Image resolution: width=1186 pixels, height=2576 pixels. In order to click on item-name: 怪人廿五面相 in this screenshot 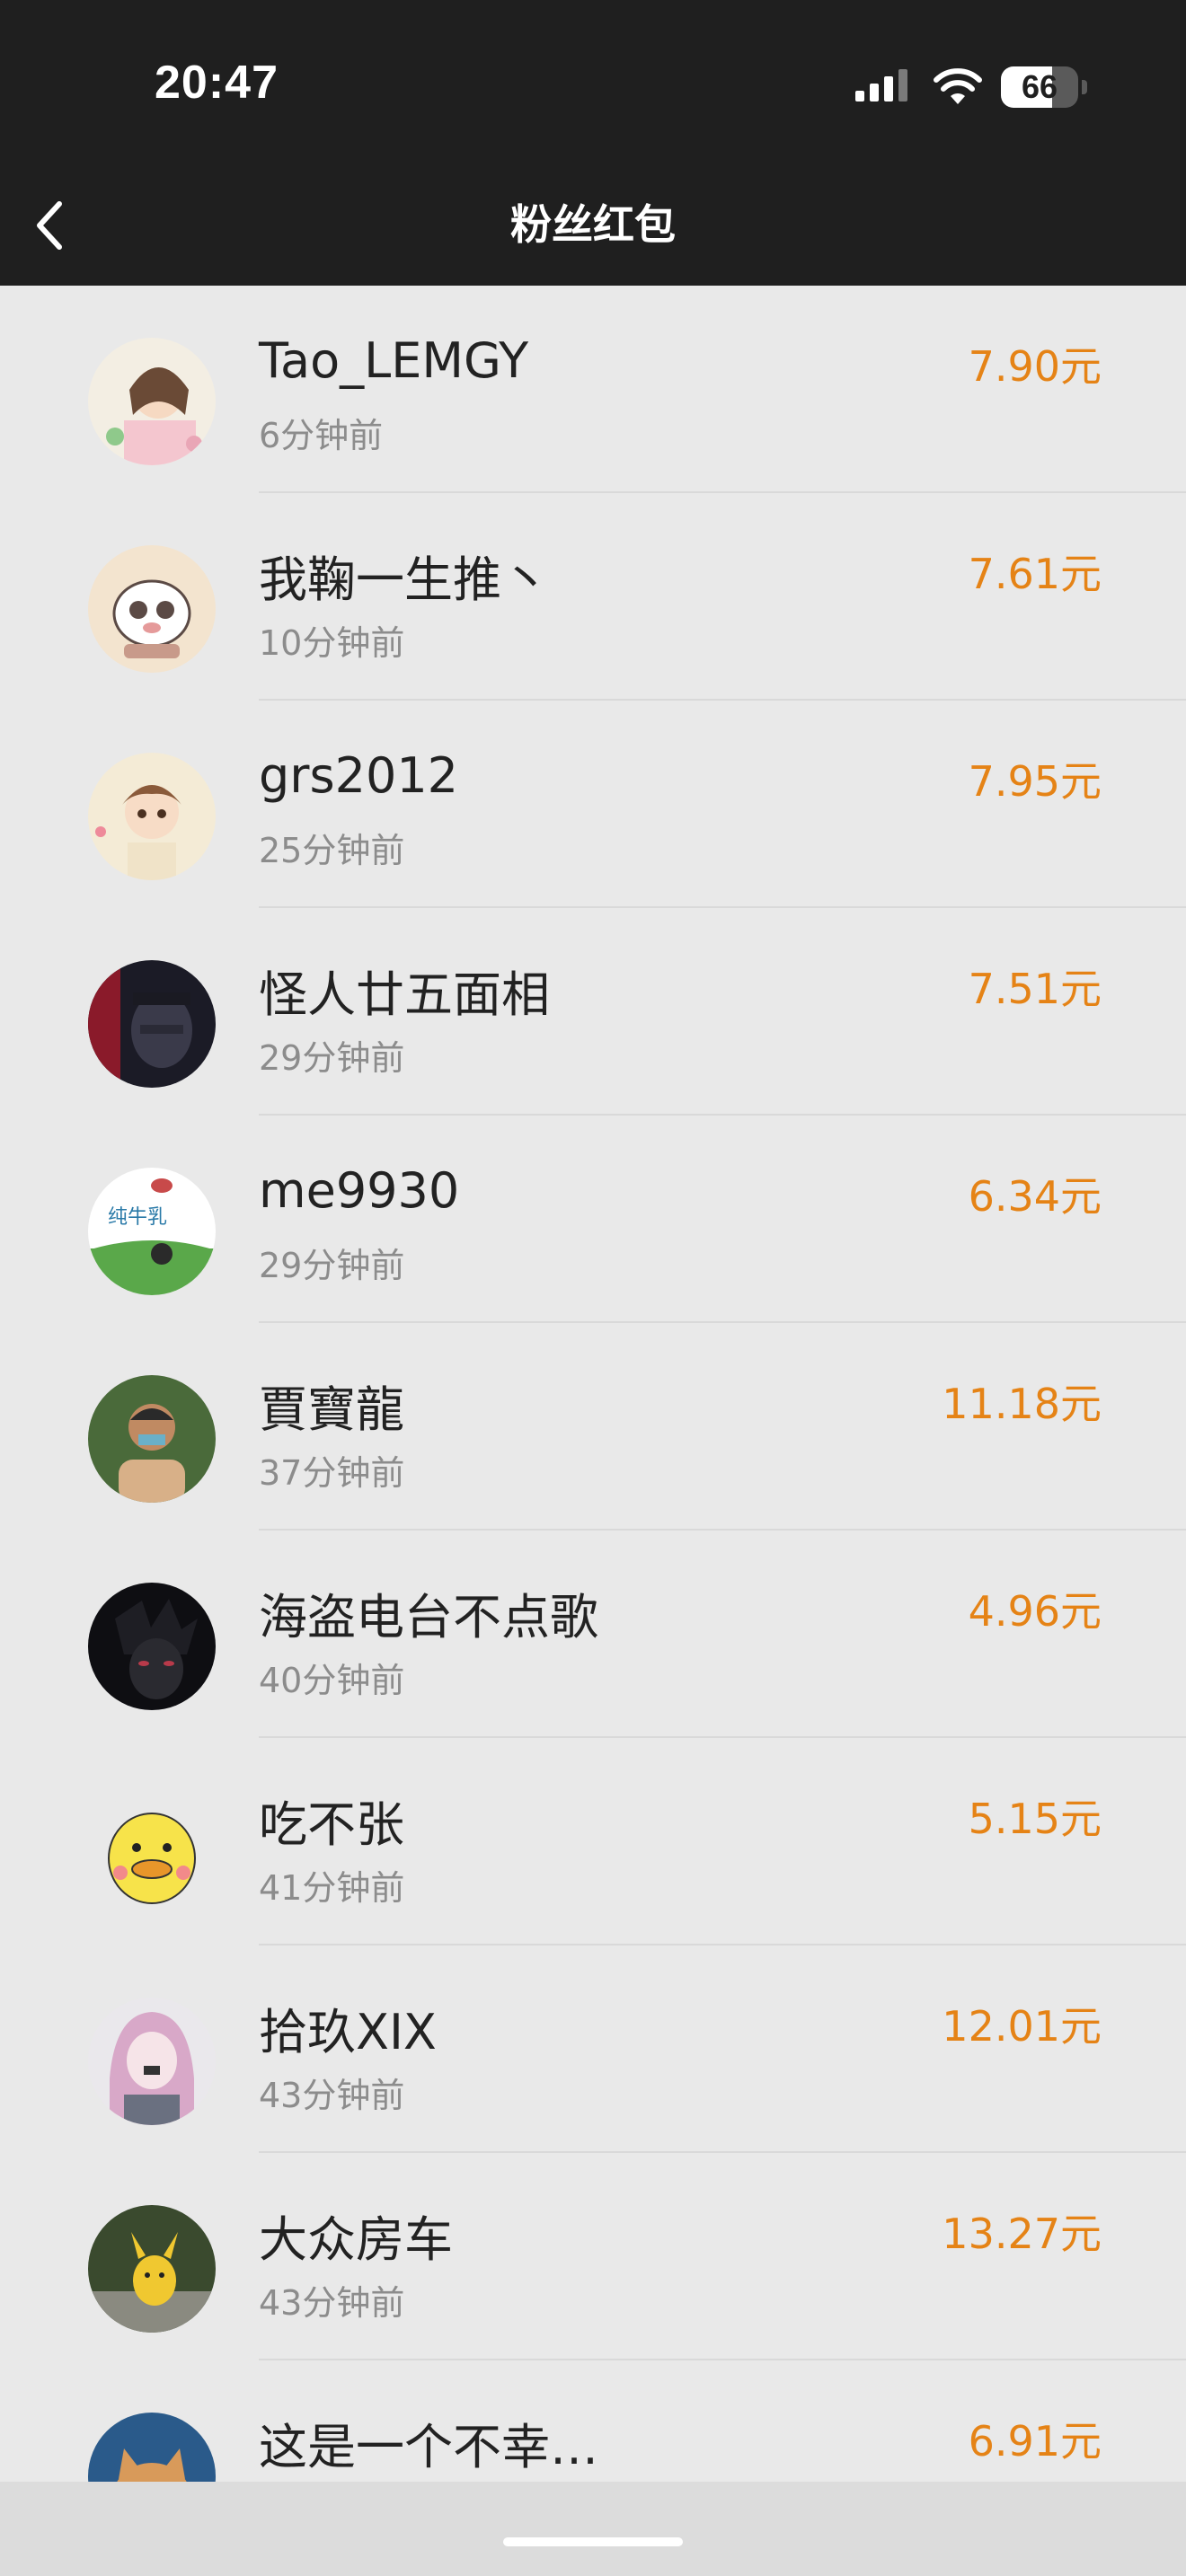, I will do `click(404, 994)`.